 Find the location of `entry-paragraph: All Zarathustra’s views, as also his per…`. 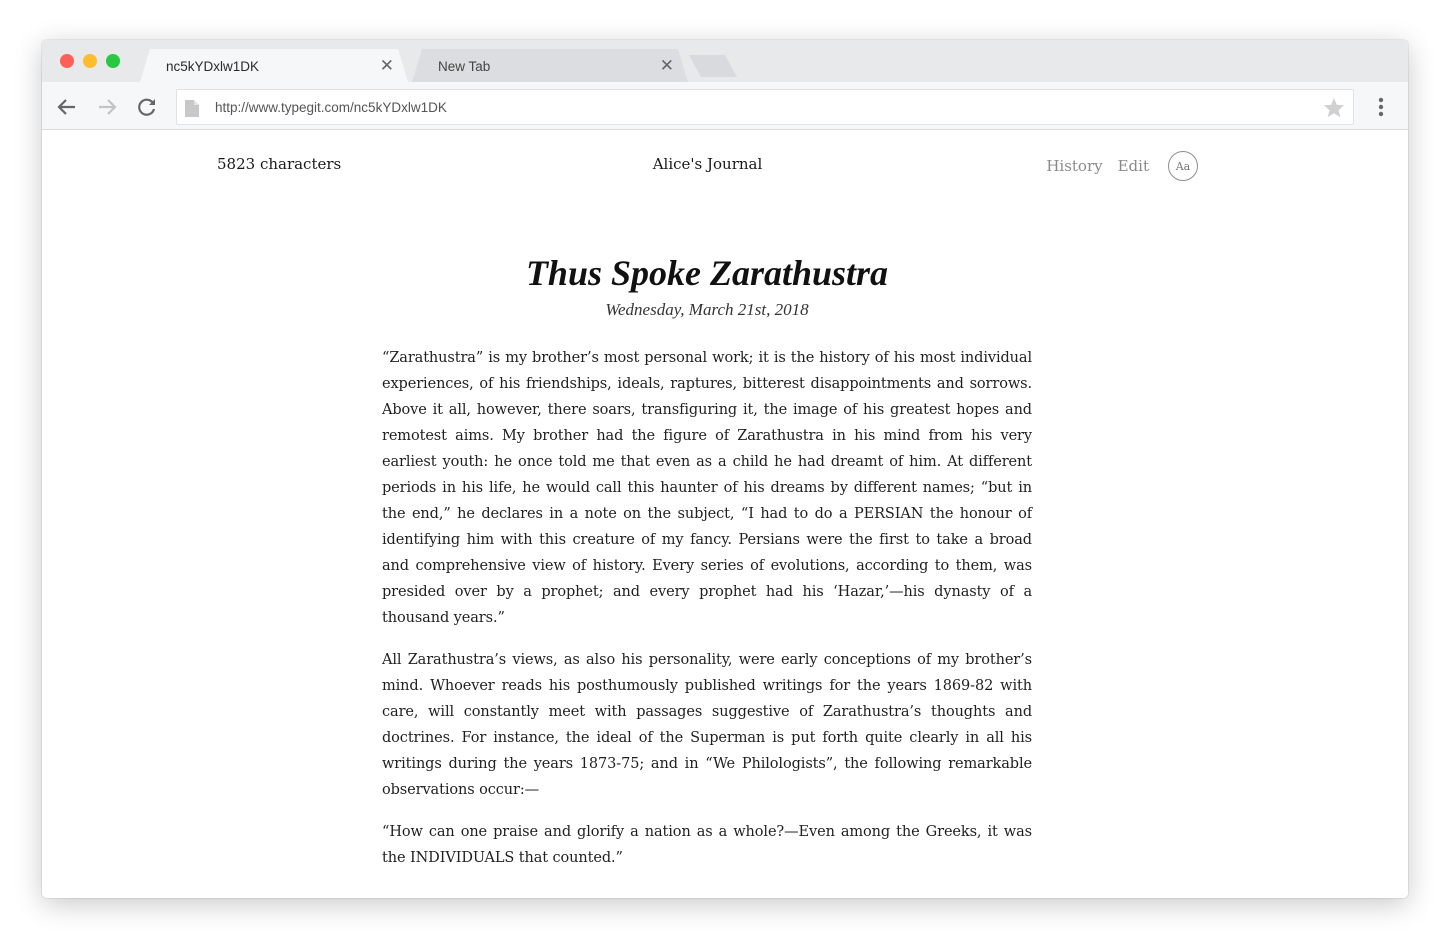

entry-paragraph: All Zarathustra’s views, as also his per… is located at coordinates (707, 725).